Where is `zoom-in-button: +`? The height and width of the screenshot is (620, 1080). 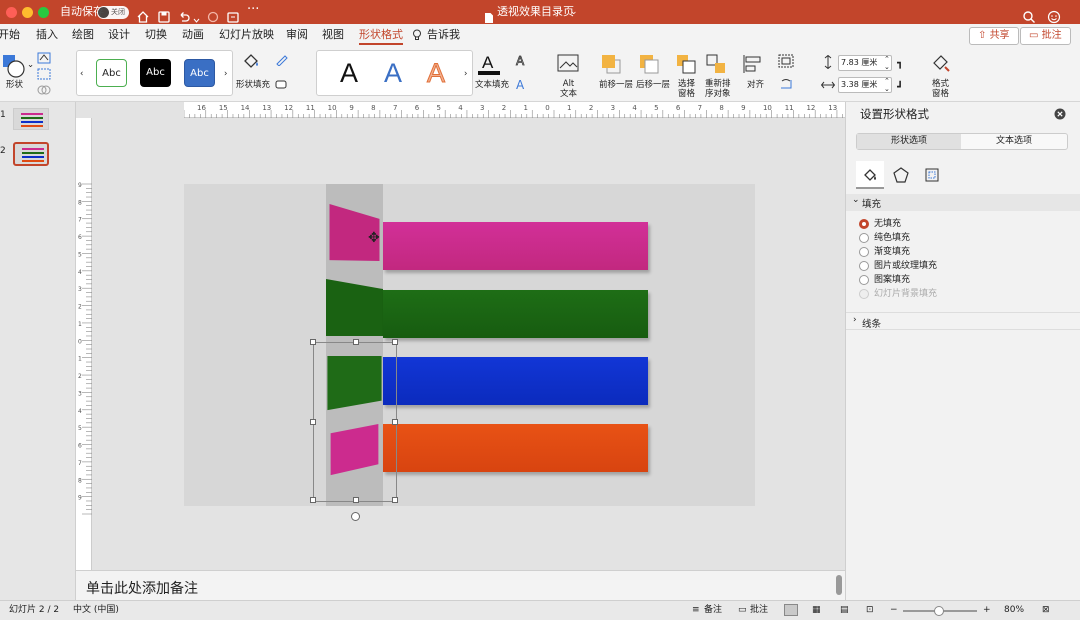
zoom-in-button: + is located at coordinates (987, 610).